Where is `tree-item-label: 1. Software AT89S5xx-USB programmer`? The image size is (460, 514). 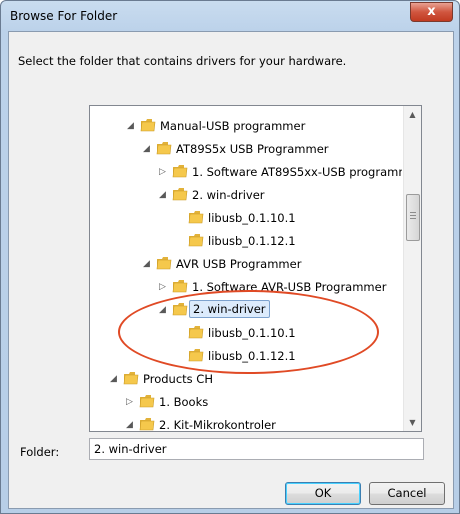
tree-item-label: 1. Software AT89S5xx-USB programmer is located at coordinates (297, 172).